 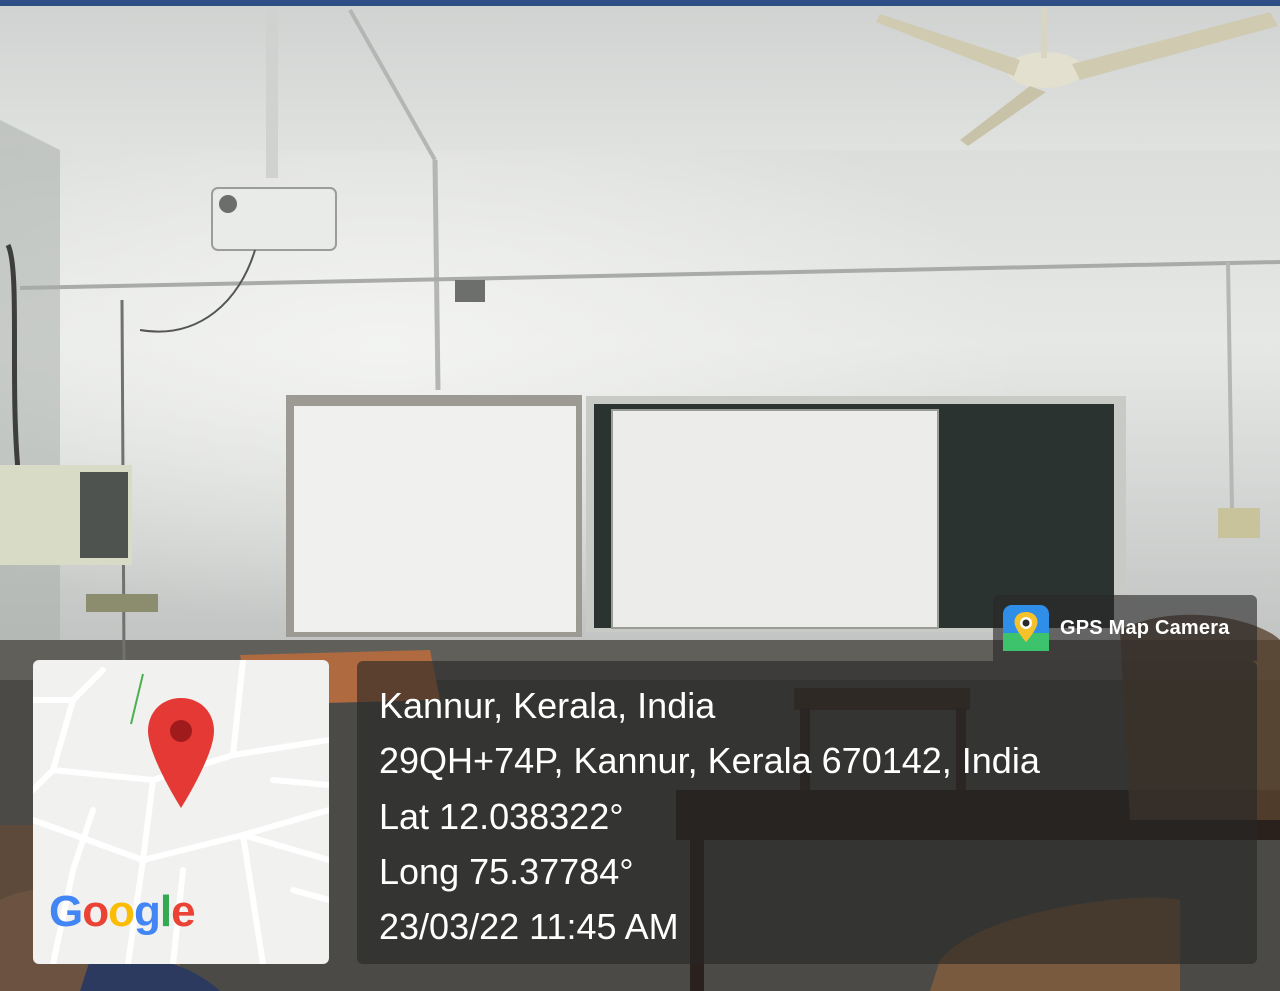 I want to click on gps-map-camera-badge: GPS Map Camera, so click(x=1125, y=628).